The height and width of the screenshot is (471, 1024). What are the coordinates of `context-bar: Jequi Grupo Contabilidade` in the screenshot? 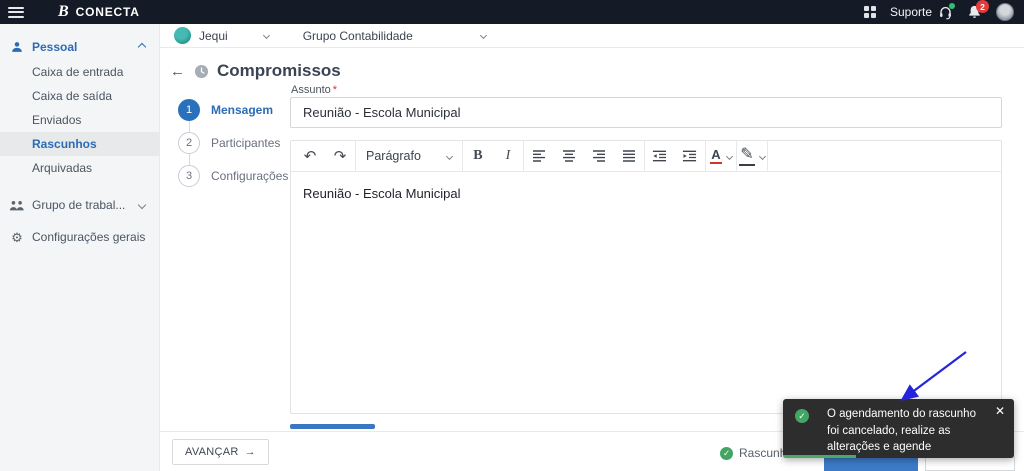 It's located at (592, 36).